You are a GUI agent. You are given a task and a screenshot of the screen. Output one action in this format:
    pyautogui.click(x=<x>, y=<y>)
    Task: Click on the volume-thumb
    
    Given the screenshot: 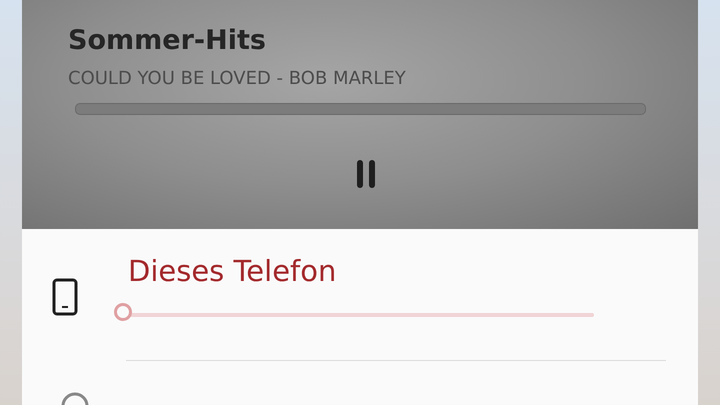 What is the action you would take?
    pyautogui.click(x=123, y=312)
    